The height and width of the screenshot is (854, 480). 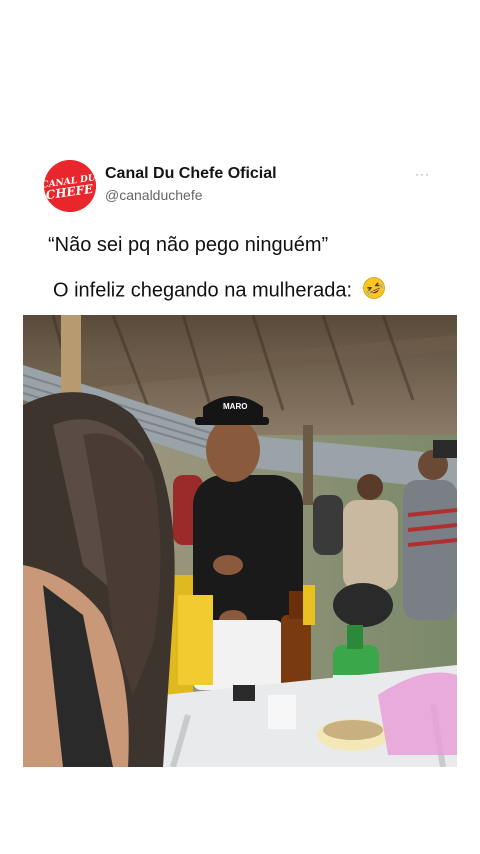 I want to click on caption-text-label: O infeliz chegando na mulherada:, so click(x=203, y=290).